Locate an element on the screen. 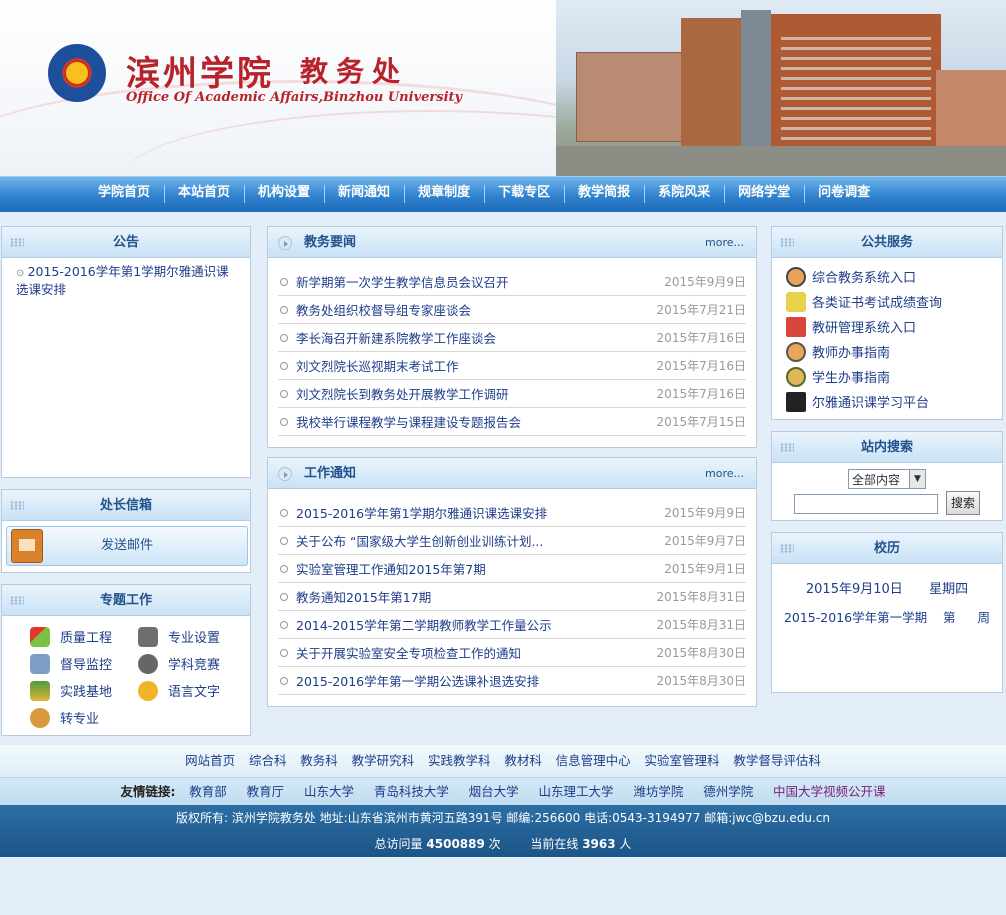 This screenshot has height=915, width=1006. erya-logo-icon is located at coordinates (796, 401).